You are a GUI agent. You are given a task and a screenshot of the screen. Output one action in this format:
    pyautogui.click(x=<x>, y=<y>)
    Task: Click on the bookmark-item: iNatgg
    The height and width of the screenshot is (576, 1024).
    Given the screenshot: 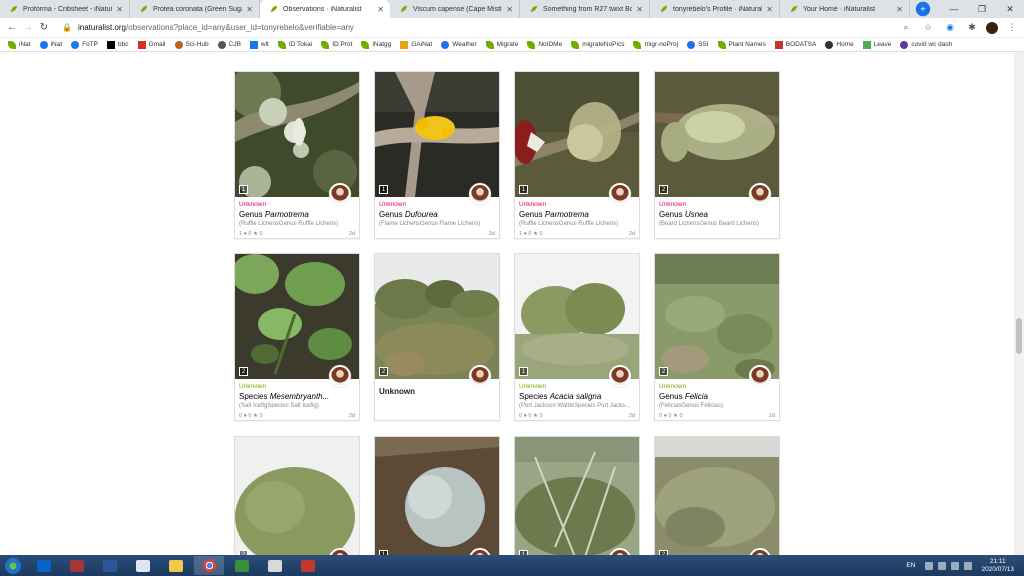 What is the action you would take?
    pyautogui.click(x=376, y=44)
    